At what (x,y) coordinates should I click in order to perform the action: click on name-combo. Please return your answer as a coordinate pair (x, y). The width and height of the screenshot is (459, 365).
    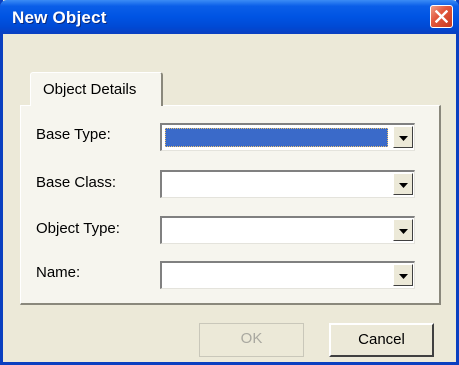
    Looking at the image, I should click on (287, 275).